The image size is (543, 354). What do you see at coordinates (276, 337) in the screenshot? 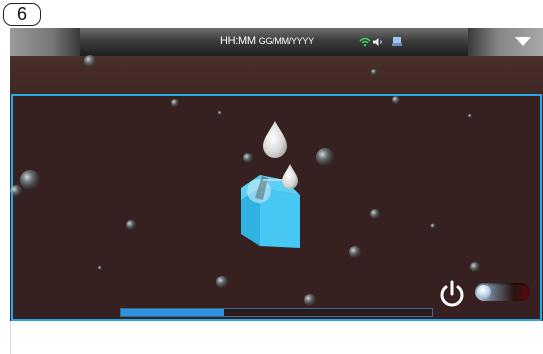
I see `bottom-panel` at bounding box center [276, 337].